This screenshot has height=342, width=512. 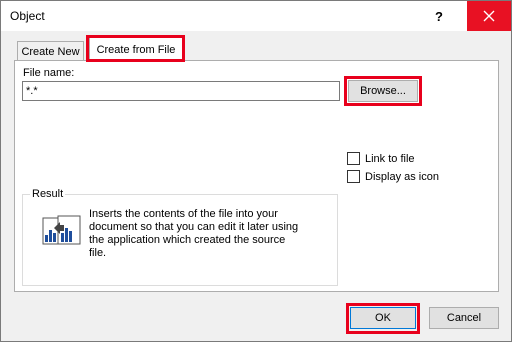 I want to click on title-bar: Object ?, so click(x=256, y=16).